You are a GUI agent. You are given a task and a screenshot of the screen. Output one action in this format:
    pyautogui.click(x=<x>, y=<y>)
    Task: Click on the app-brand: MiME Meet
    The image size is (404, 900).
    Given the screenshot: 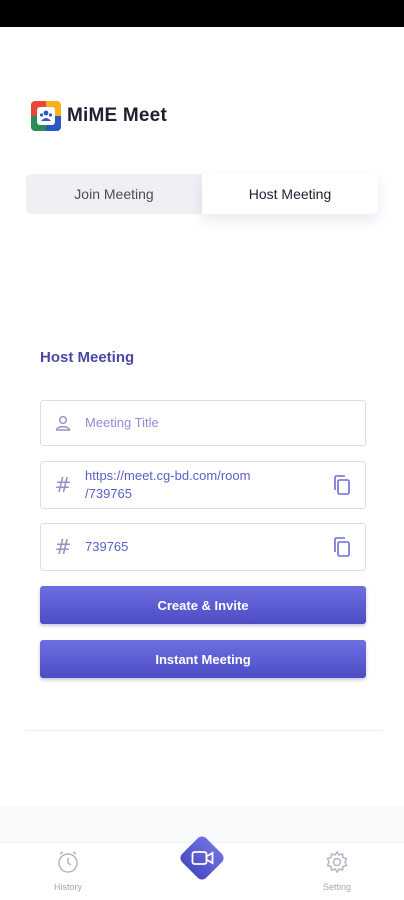 What is the action you would take?
    pyautogui.click(x=99, y=116)
    